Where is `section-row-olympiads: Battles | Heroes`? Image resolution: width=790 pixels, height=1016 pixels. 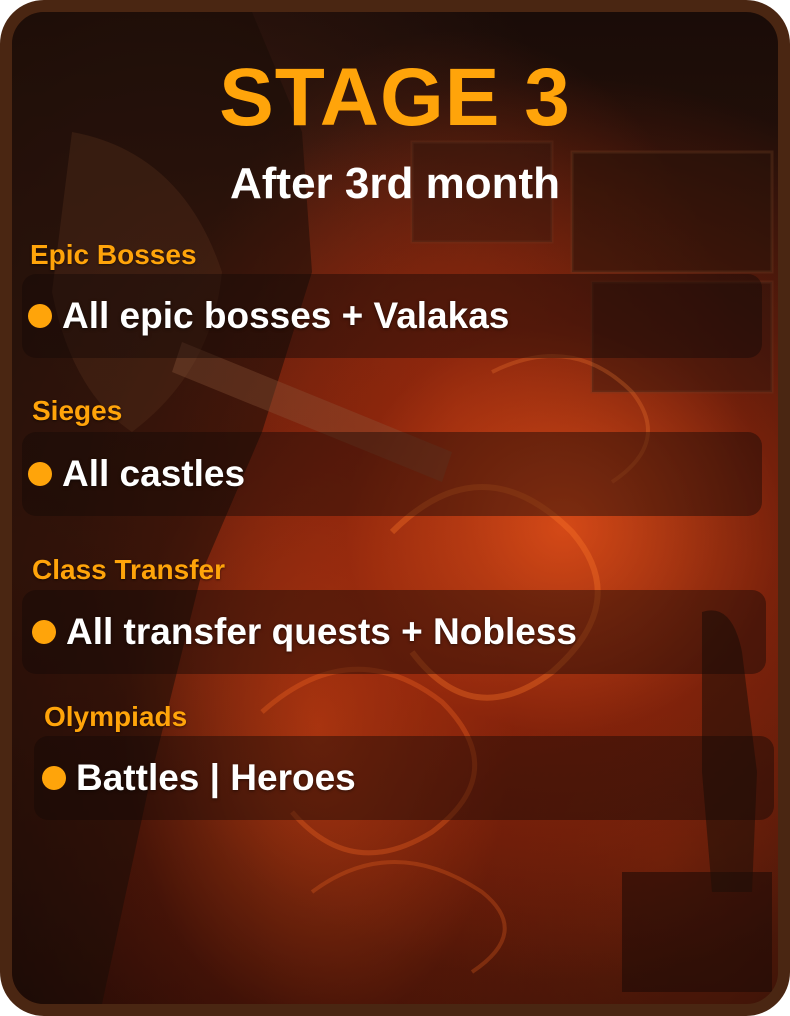 section-row-olympiads: Battles | Heroes is located at coordinates (404, 778).